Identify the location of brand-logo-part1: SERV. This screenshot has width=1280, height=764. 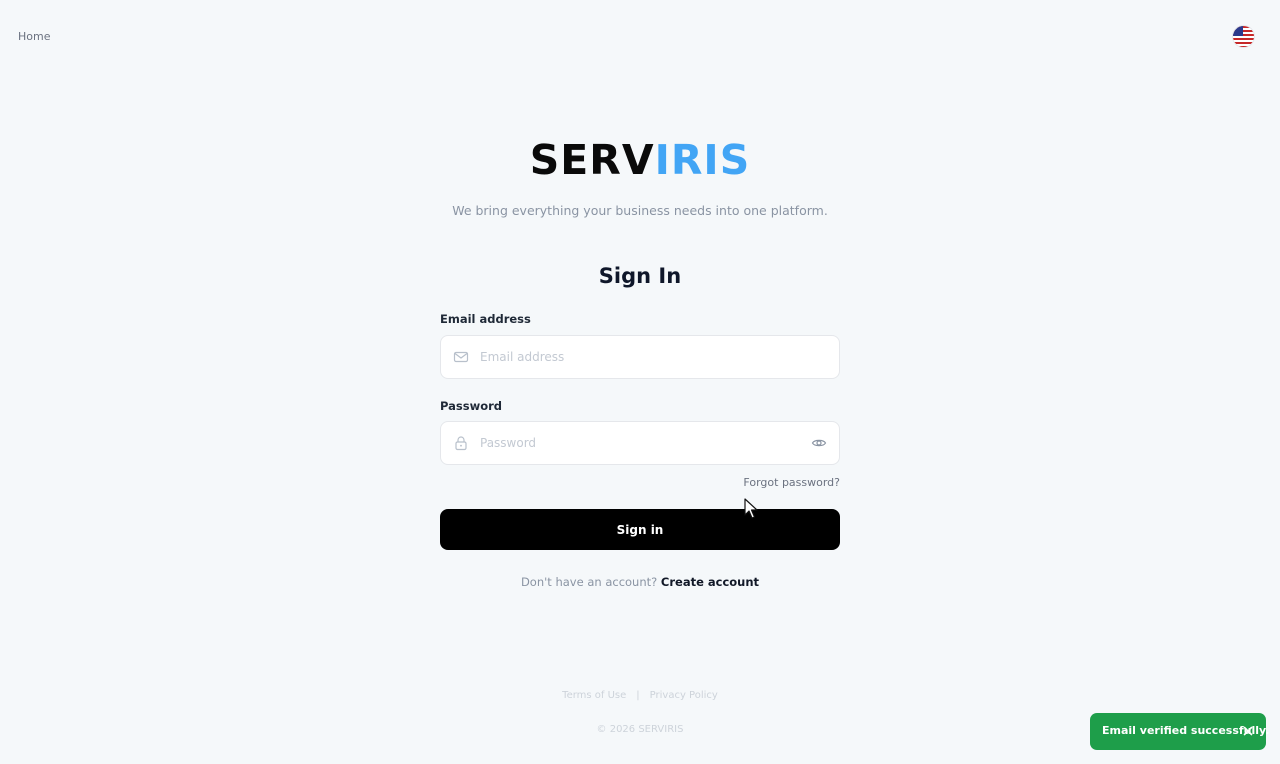
(592, 160).